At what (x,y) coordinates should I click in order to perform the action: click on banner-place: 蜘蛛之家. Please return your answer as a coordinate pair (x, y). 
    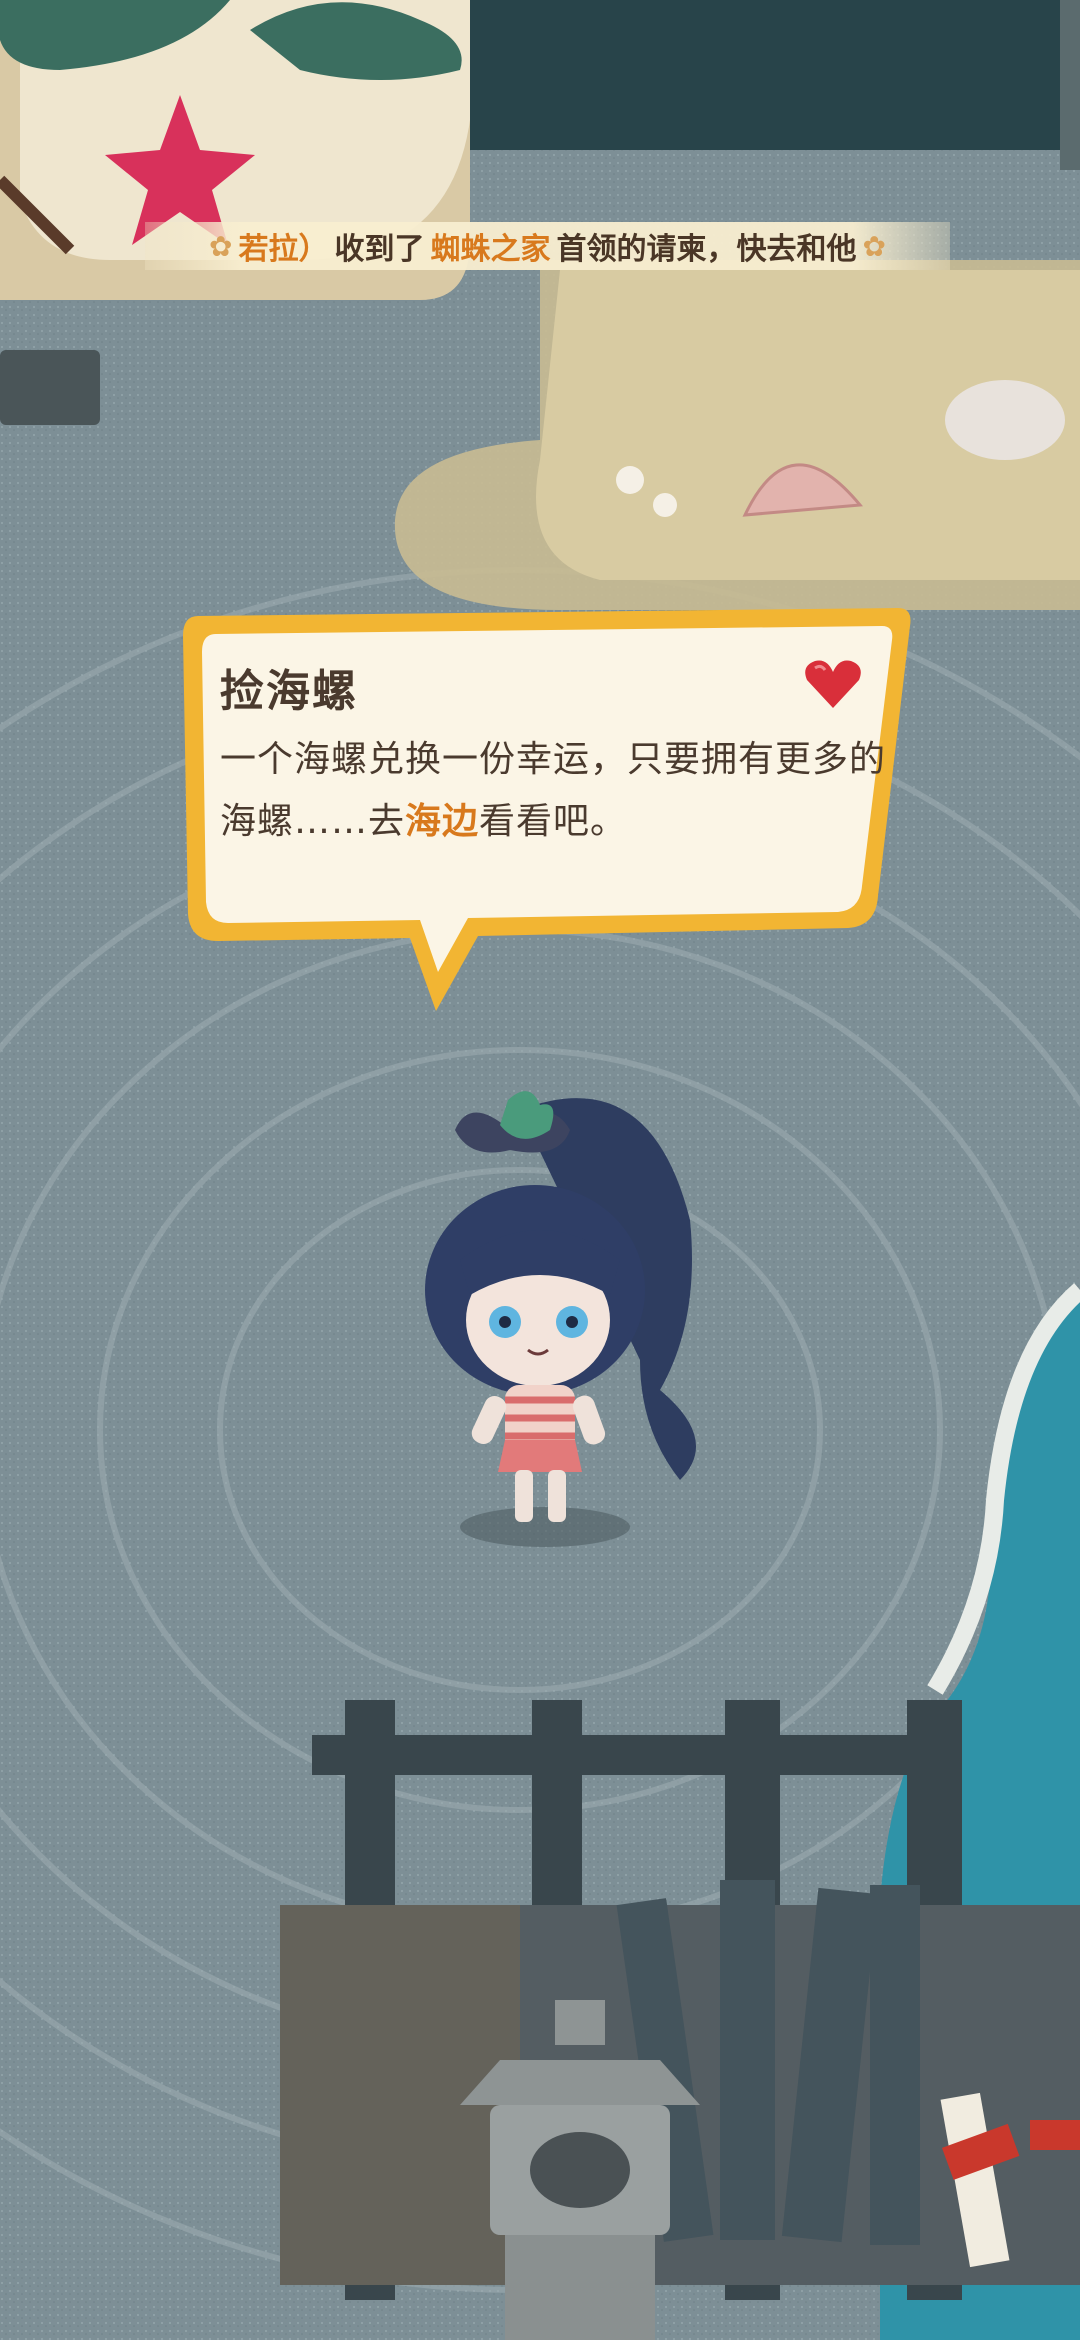
    Looking at the image, I should click on (490, 249).